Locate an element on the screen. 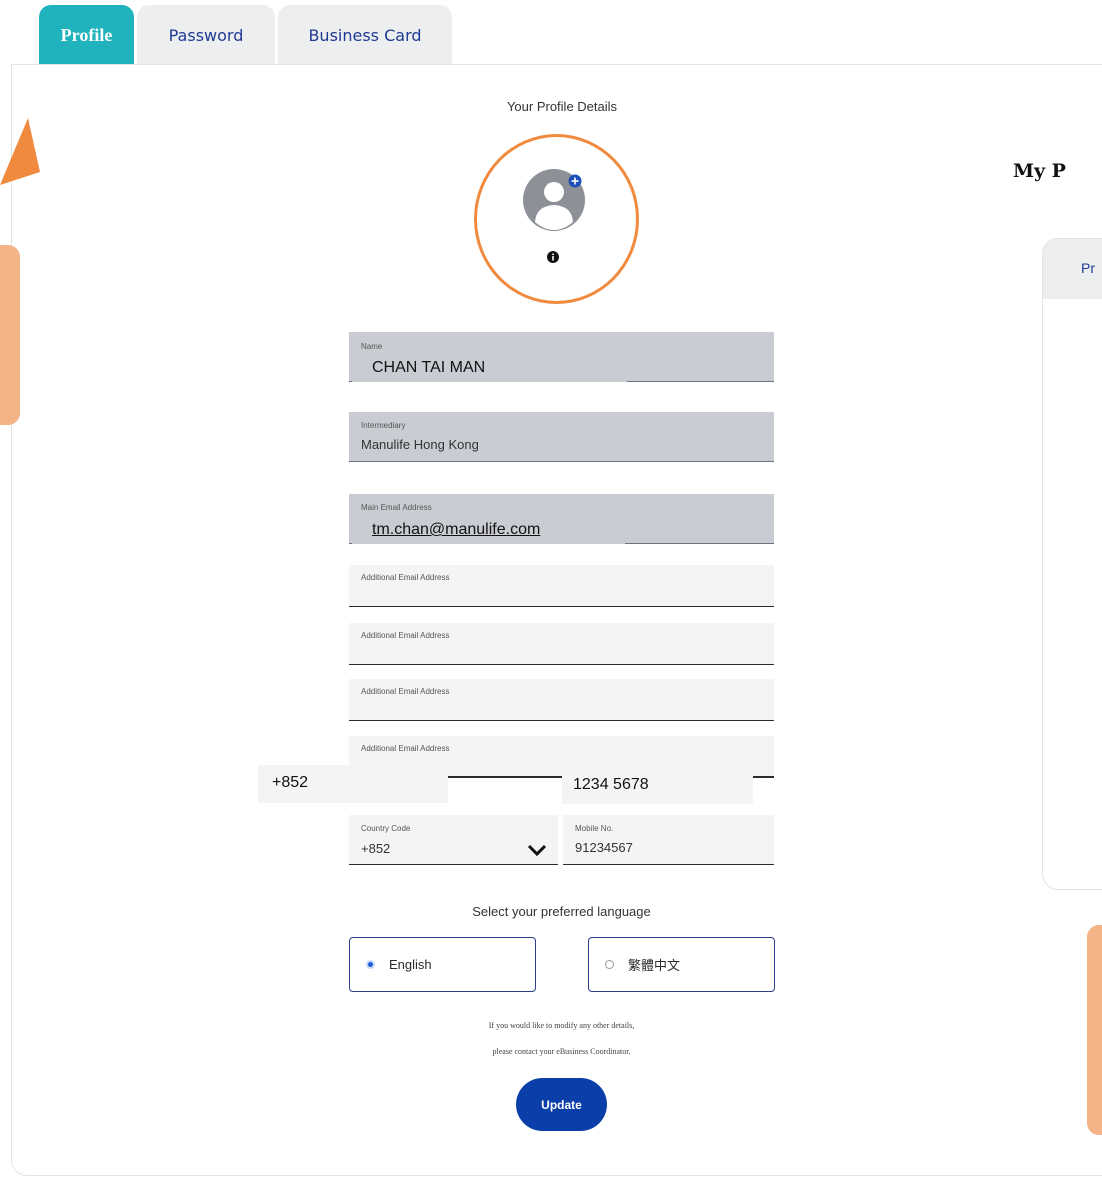 This screenshot has height=1182, width=1102. right-panel-heading: My P is located at coordinates (1039, 171).